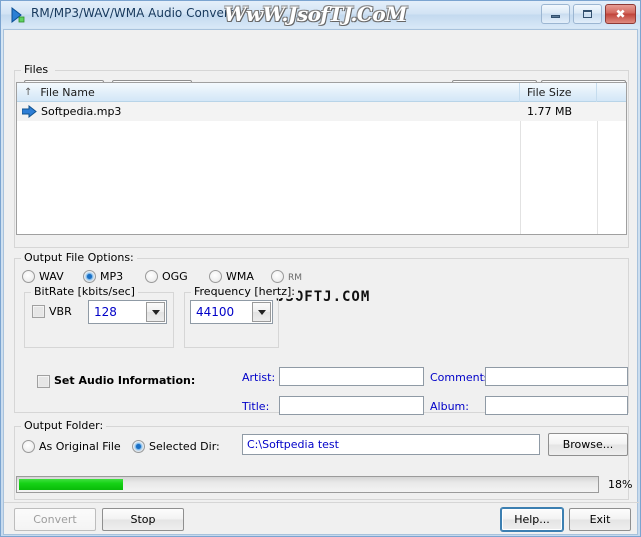  Describe the element at coordinates (51, 276) in the screenshot. I see `radio-format-wav-label: WAV` at that location.